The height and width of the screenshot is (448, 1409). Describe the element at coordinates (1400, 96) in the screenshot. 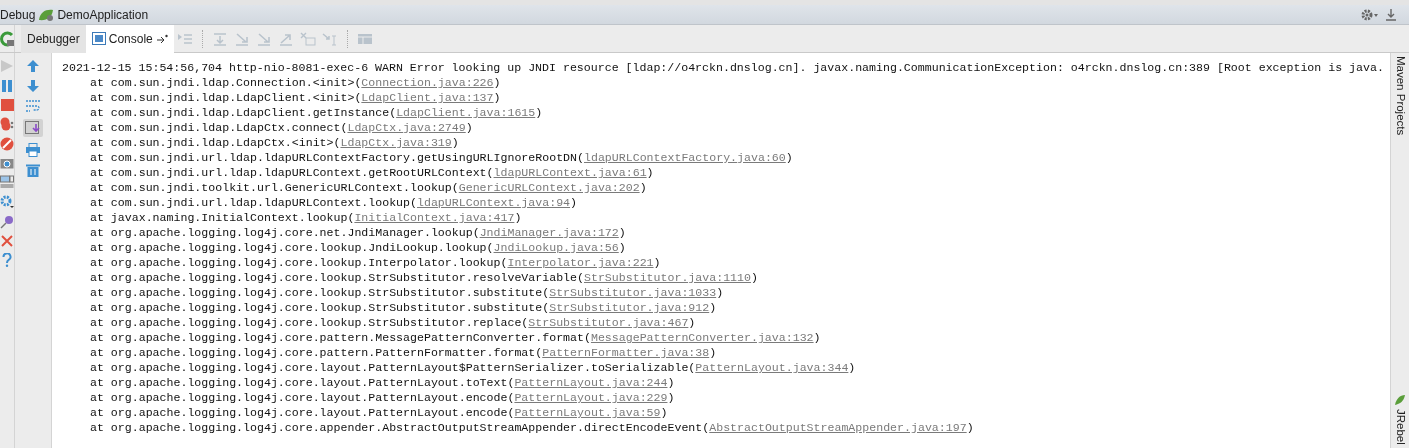

I see `tool-window-tab: Maven Projects` at that location.